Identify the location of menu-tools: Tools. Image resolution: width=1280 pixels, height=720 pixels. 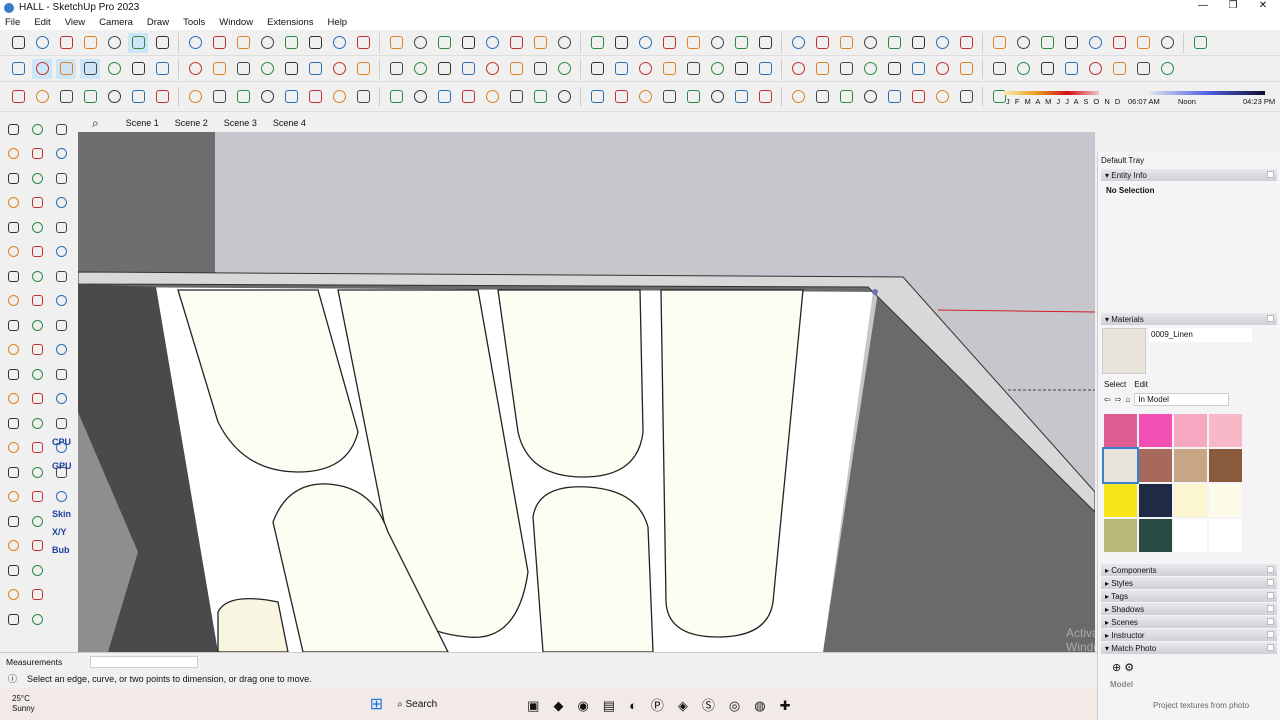
(194, 22).